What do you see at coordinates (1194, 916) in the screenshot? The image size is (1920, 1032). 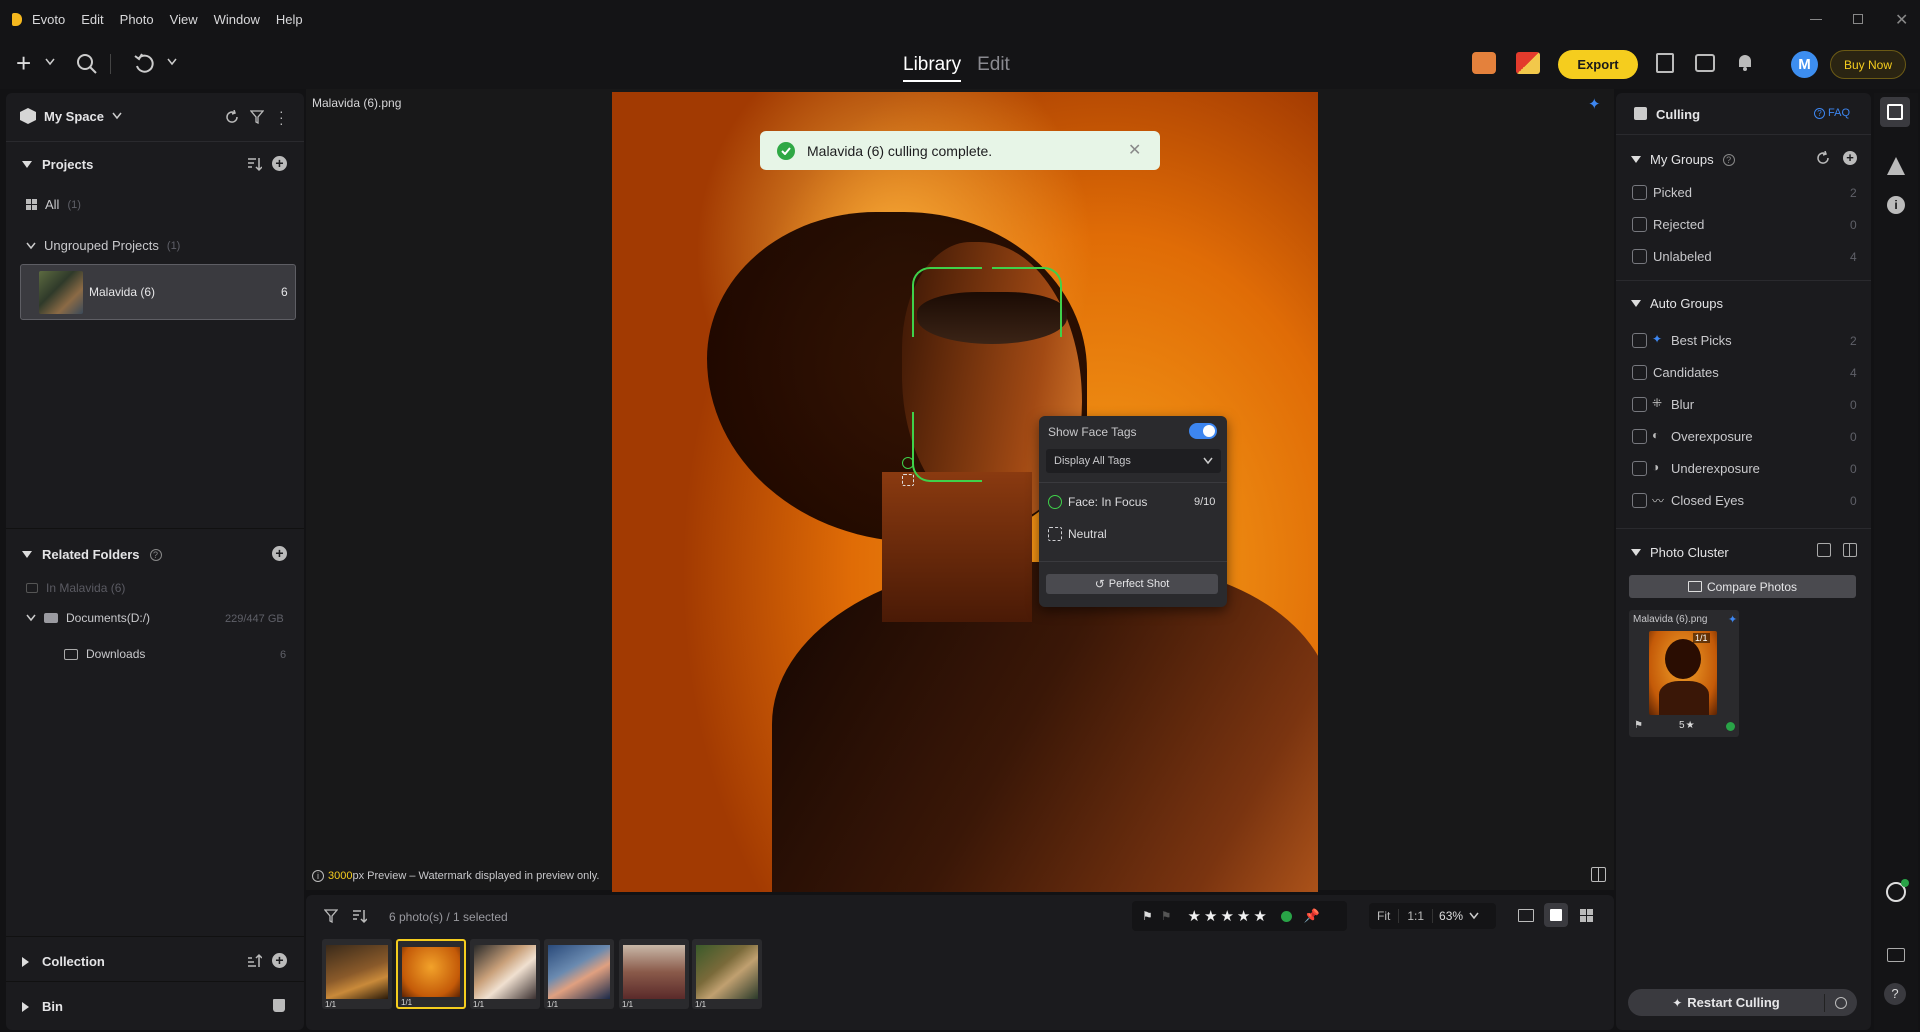 I see `star-1-icon: ★` at bounding box center [1194, 916].